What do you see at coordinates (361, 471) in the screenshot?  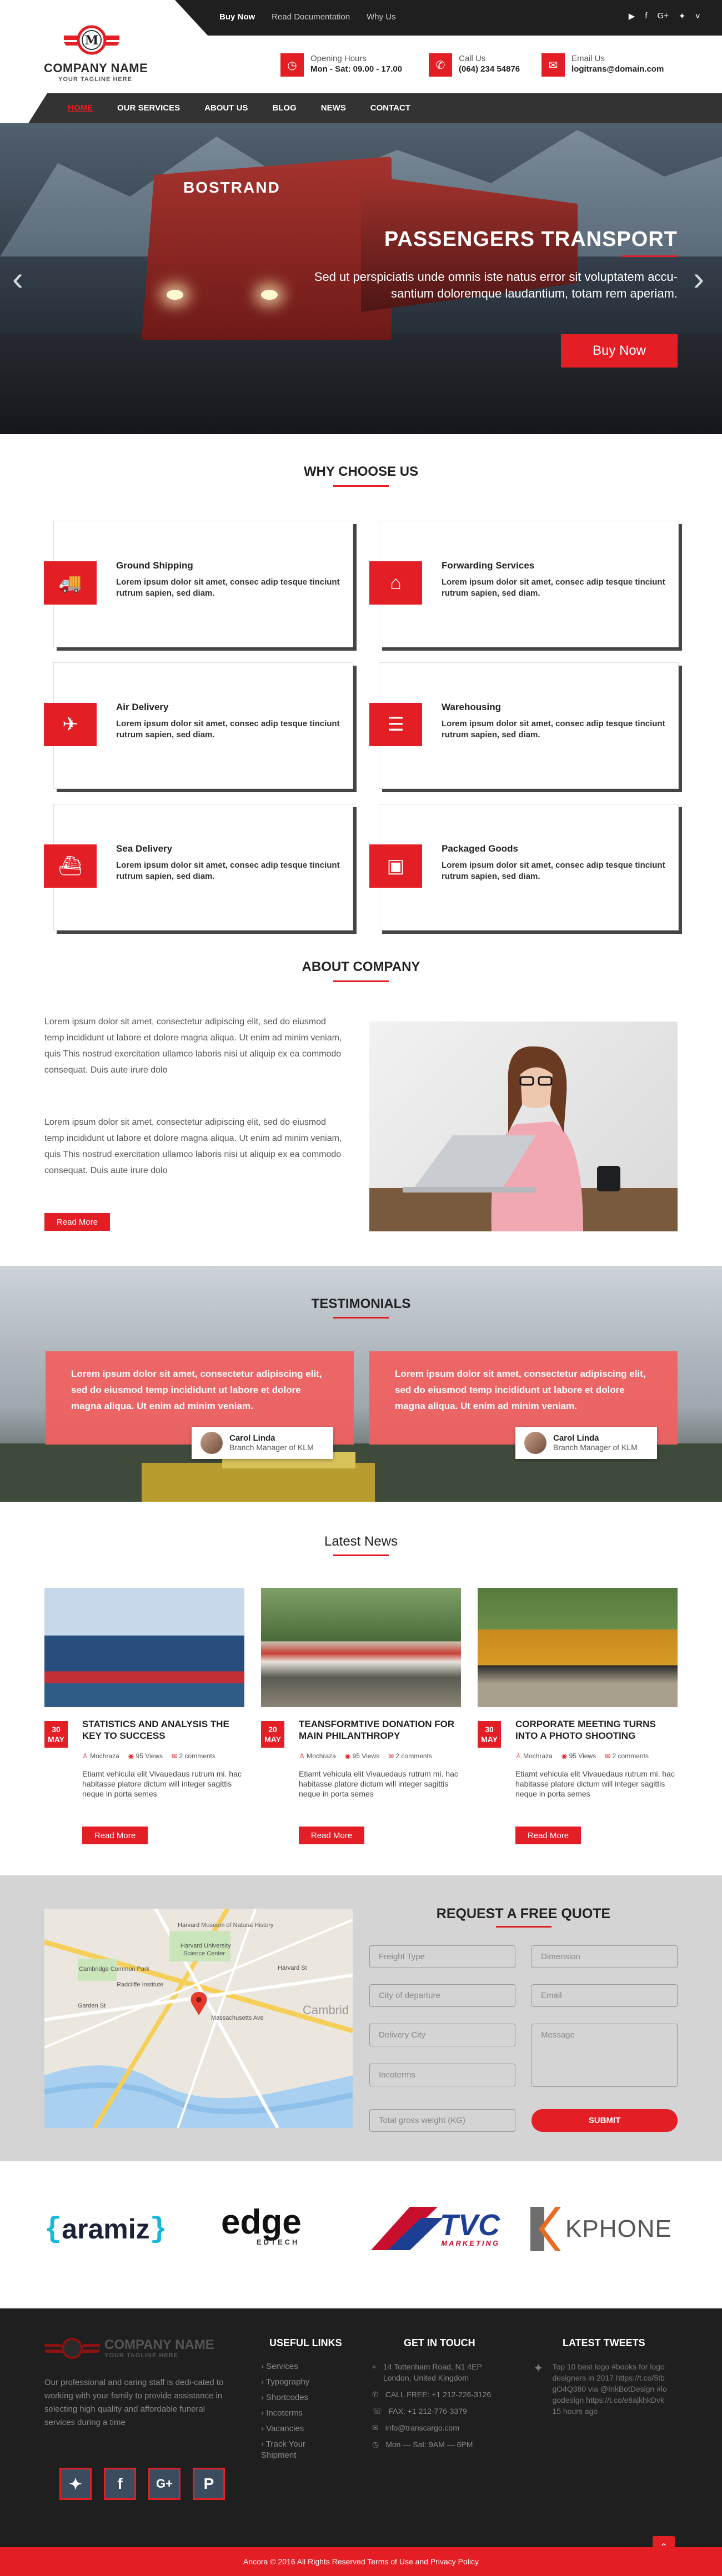 I see `why-choose-us-title: WHY CHOOSE US` at bounding box center [361, 471].